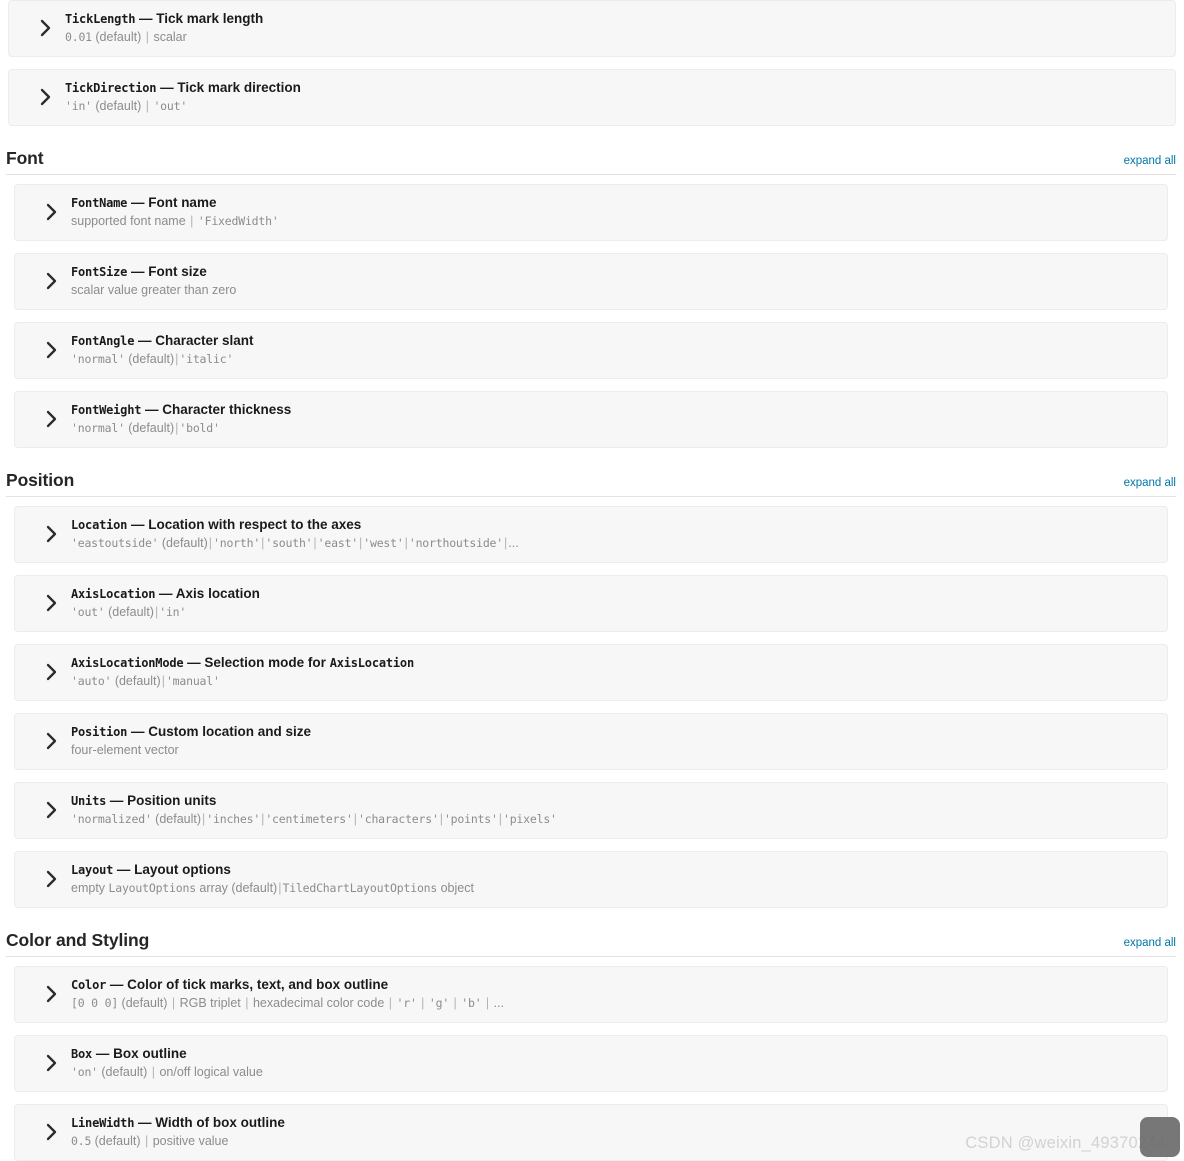  What do you see at coordinates (613, 1123) in the screenshot?
I see `property-title: LineWidth — Width of box outline` at bounding box center [613, 1123].